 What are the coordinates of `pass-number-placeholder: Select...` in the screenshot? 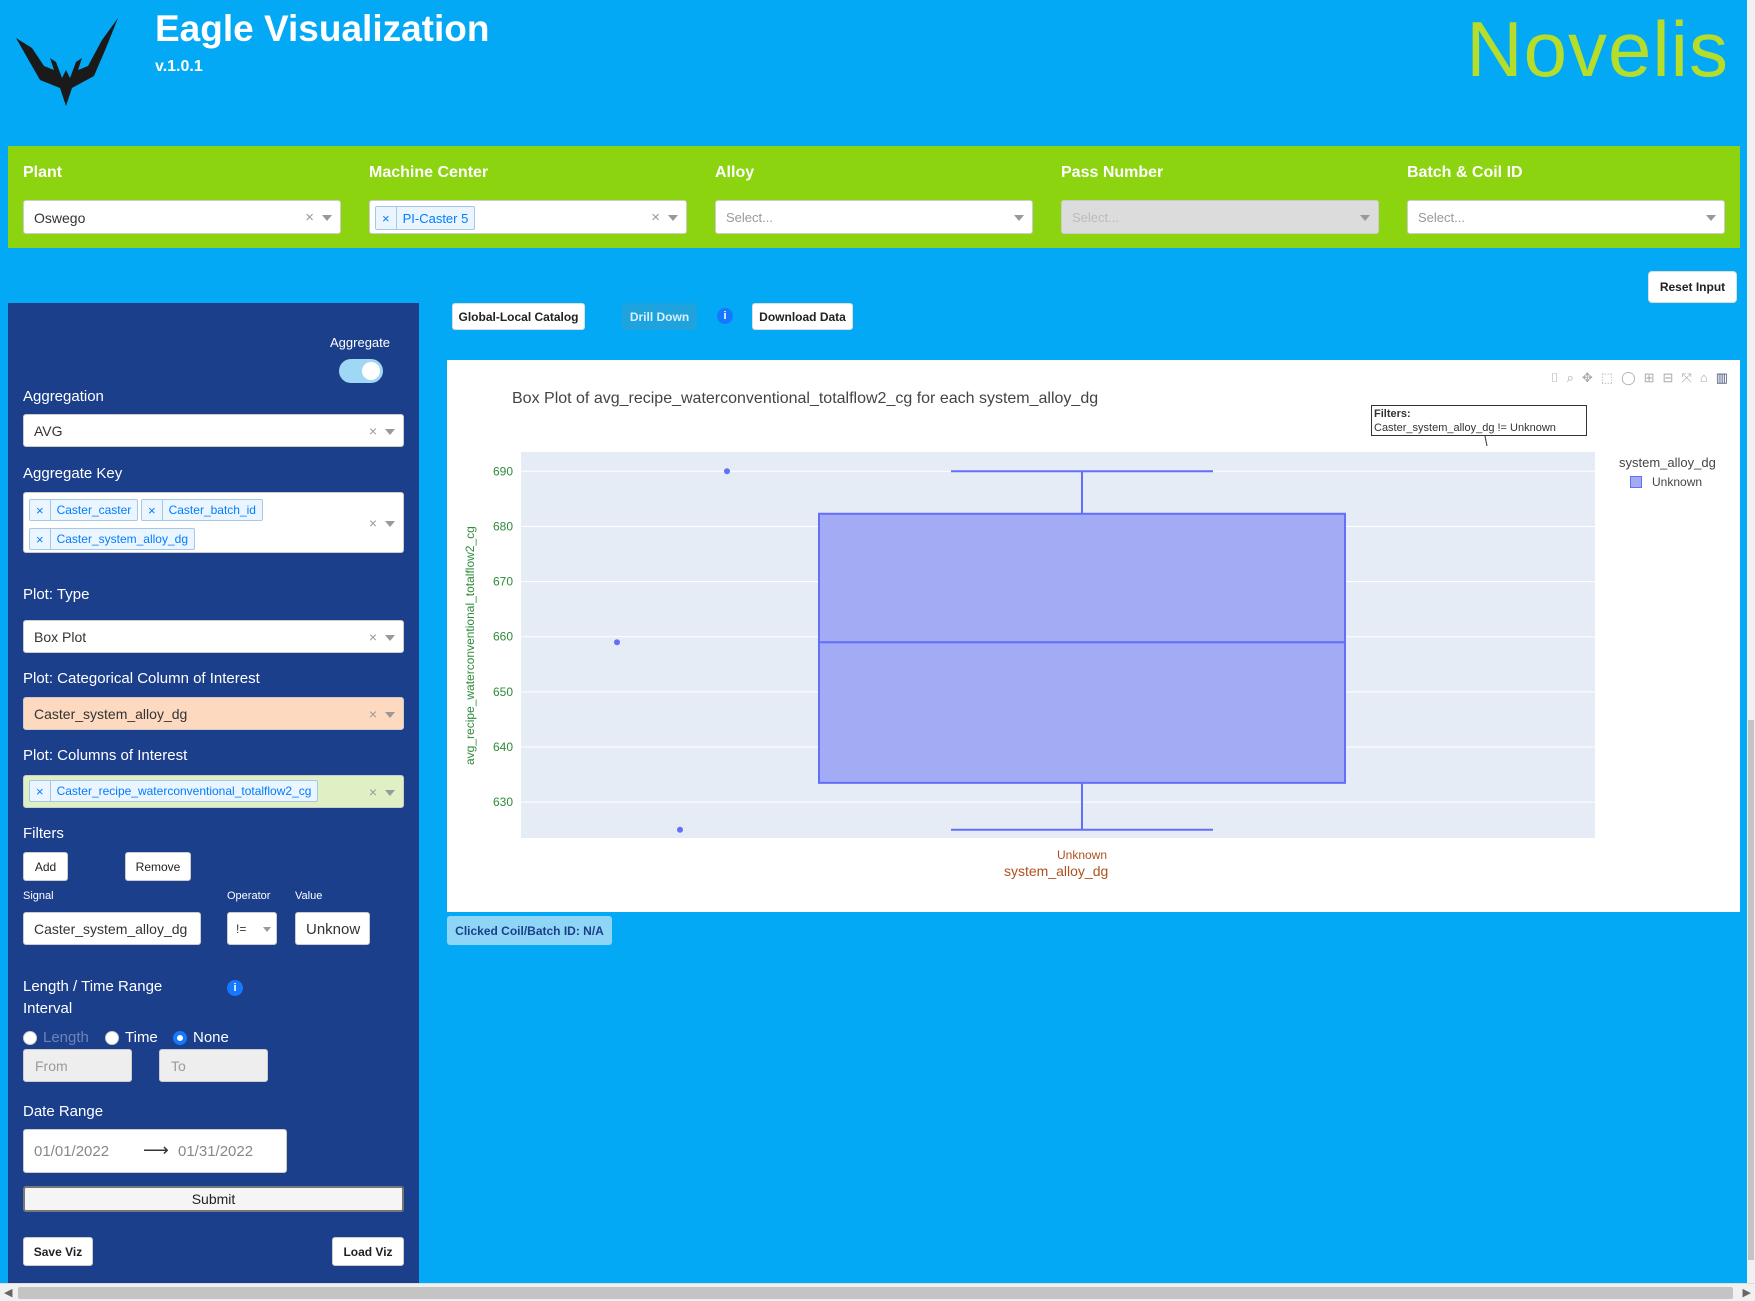 It's located at (1095, 217).